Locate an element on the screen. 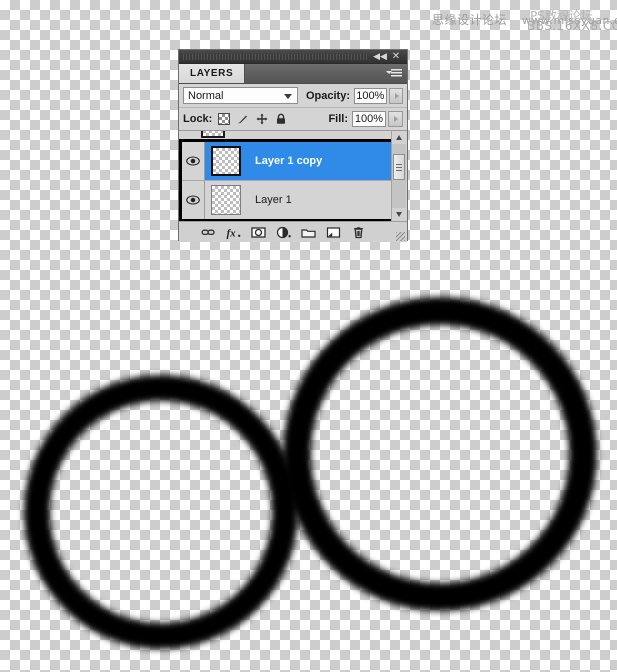  tab-layers: LAYERS is located at coordinates (212, 73).